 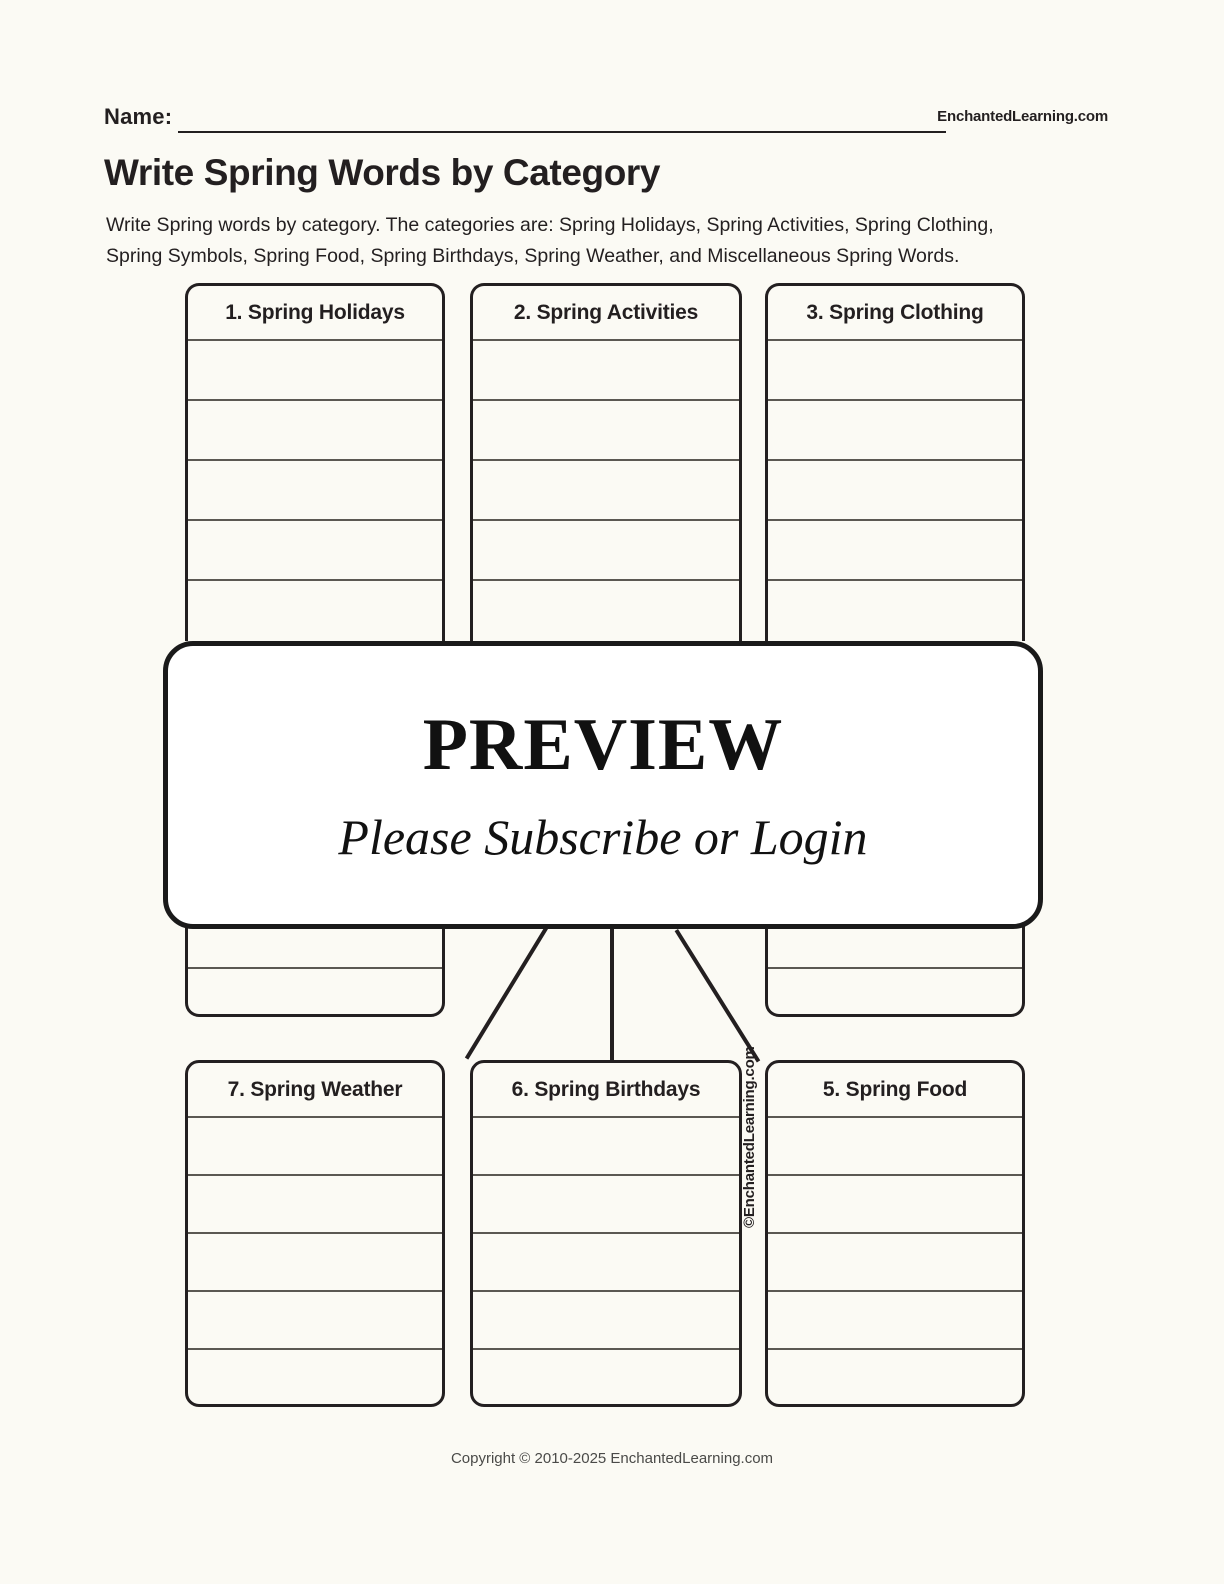 I want to click on category-header: 1. Spring Holidays, so click(x=315, y=313).